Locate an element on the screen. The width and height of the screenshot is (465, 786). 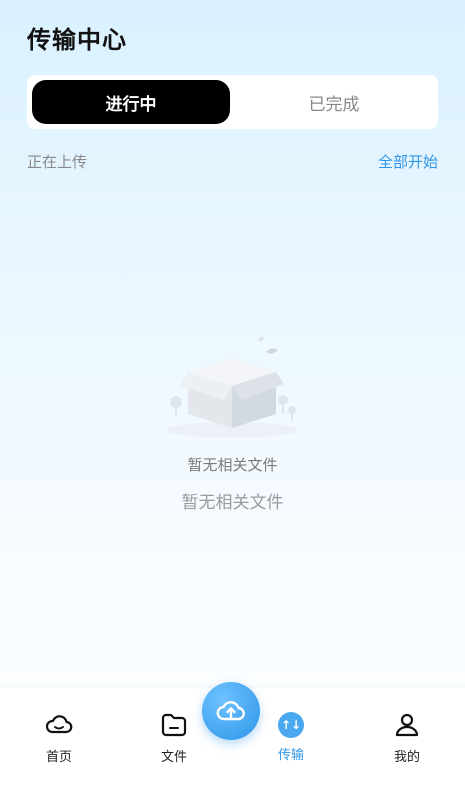
nav-transfer-label: 传输 is located at coordinates (290, 755).